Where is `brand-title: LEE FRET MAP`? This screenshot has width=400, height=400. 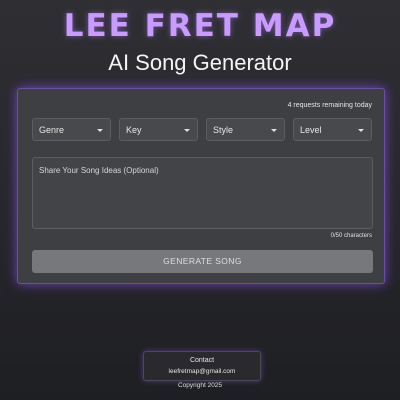 brand-title: LEE FRET MAP is located at coordinates (200, 26).